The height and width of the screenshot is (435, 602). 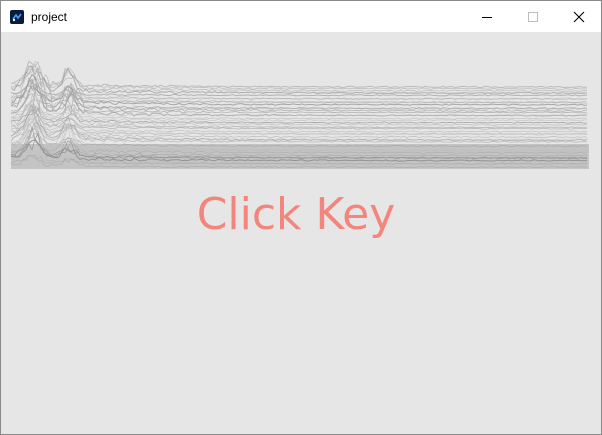 What do you see at coordinates (296, 214) in the screenshot?
I see `click-key-prompt: Click Key` at bounding box center [296, 214].